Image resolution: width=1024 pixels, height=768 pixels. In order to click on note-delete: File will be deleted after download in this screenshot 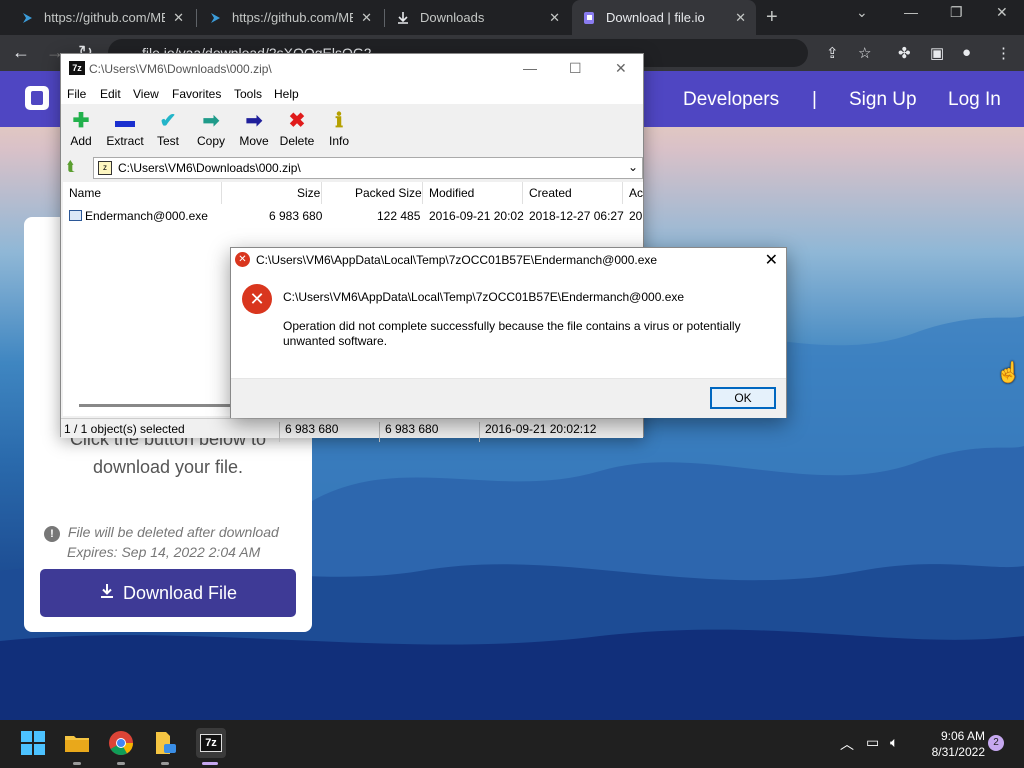, I will do `click(173, 532)`.